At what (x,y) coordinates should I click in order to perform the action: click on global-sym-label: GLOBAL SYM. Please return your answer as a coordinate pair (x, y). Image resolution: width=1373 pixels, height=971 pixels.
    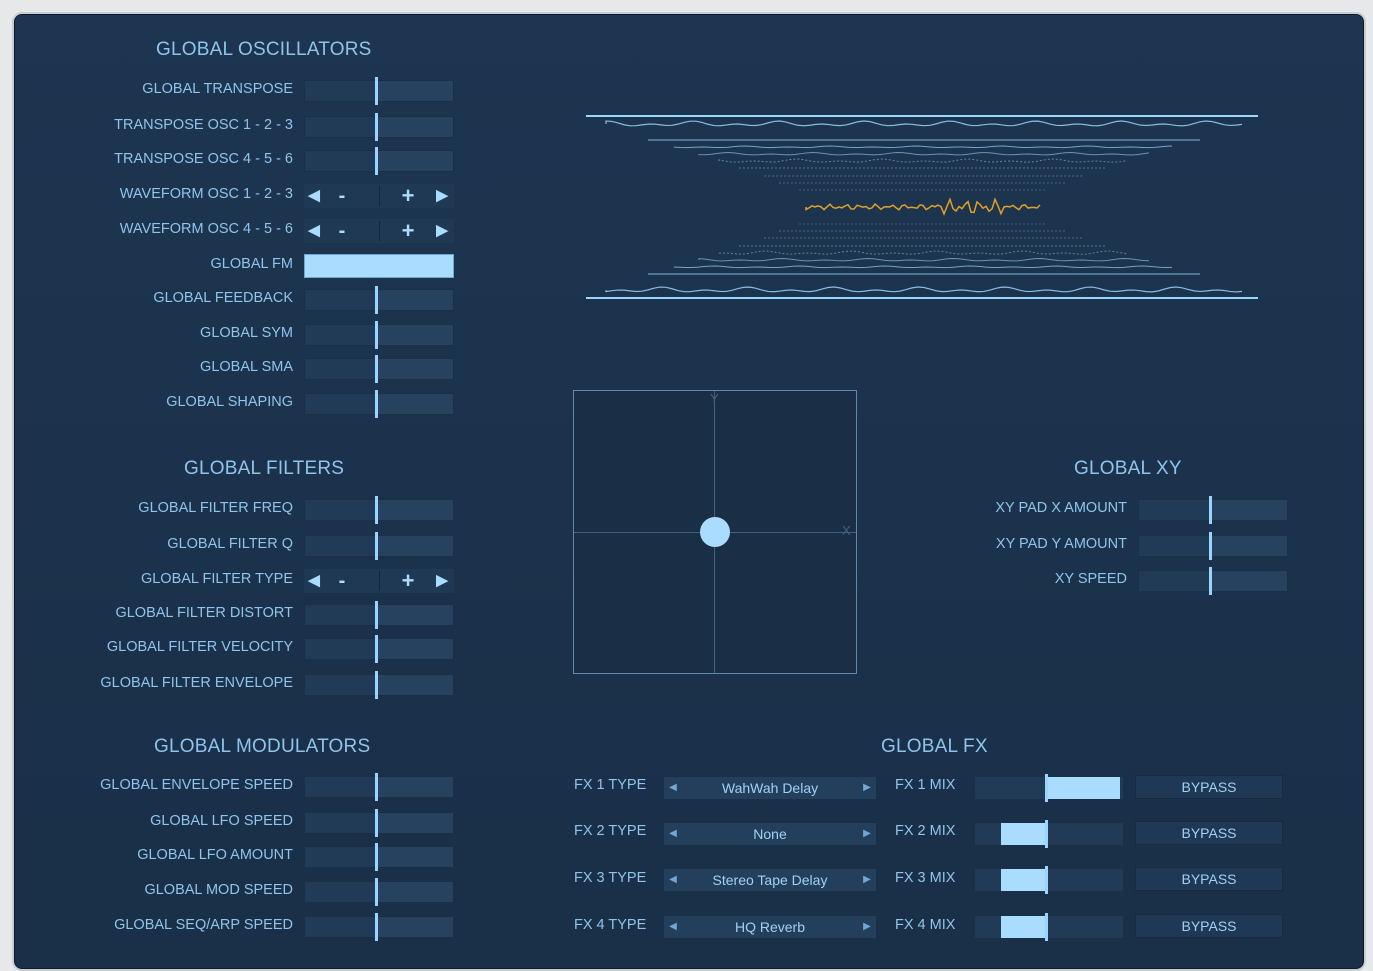
    Looking at the image, I should click on (246, 333).